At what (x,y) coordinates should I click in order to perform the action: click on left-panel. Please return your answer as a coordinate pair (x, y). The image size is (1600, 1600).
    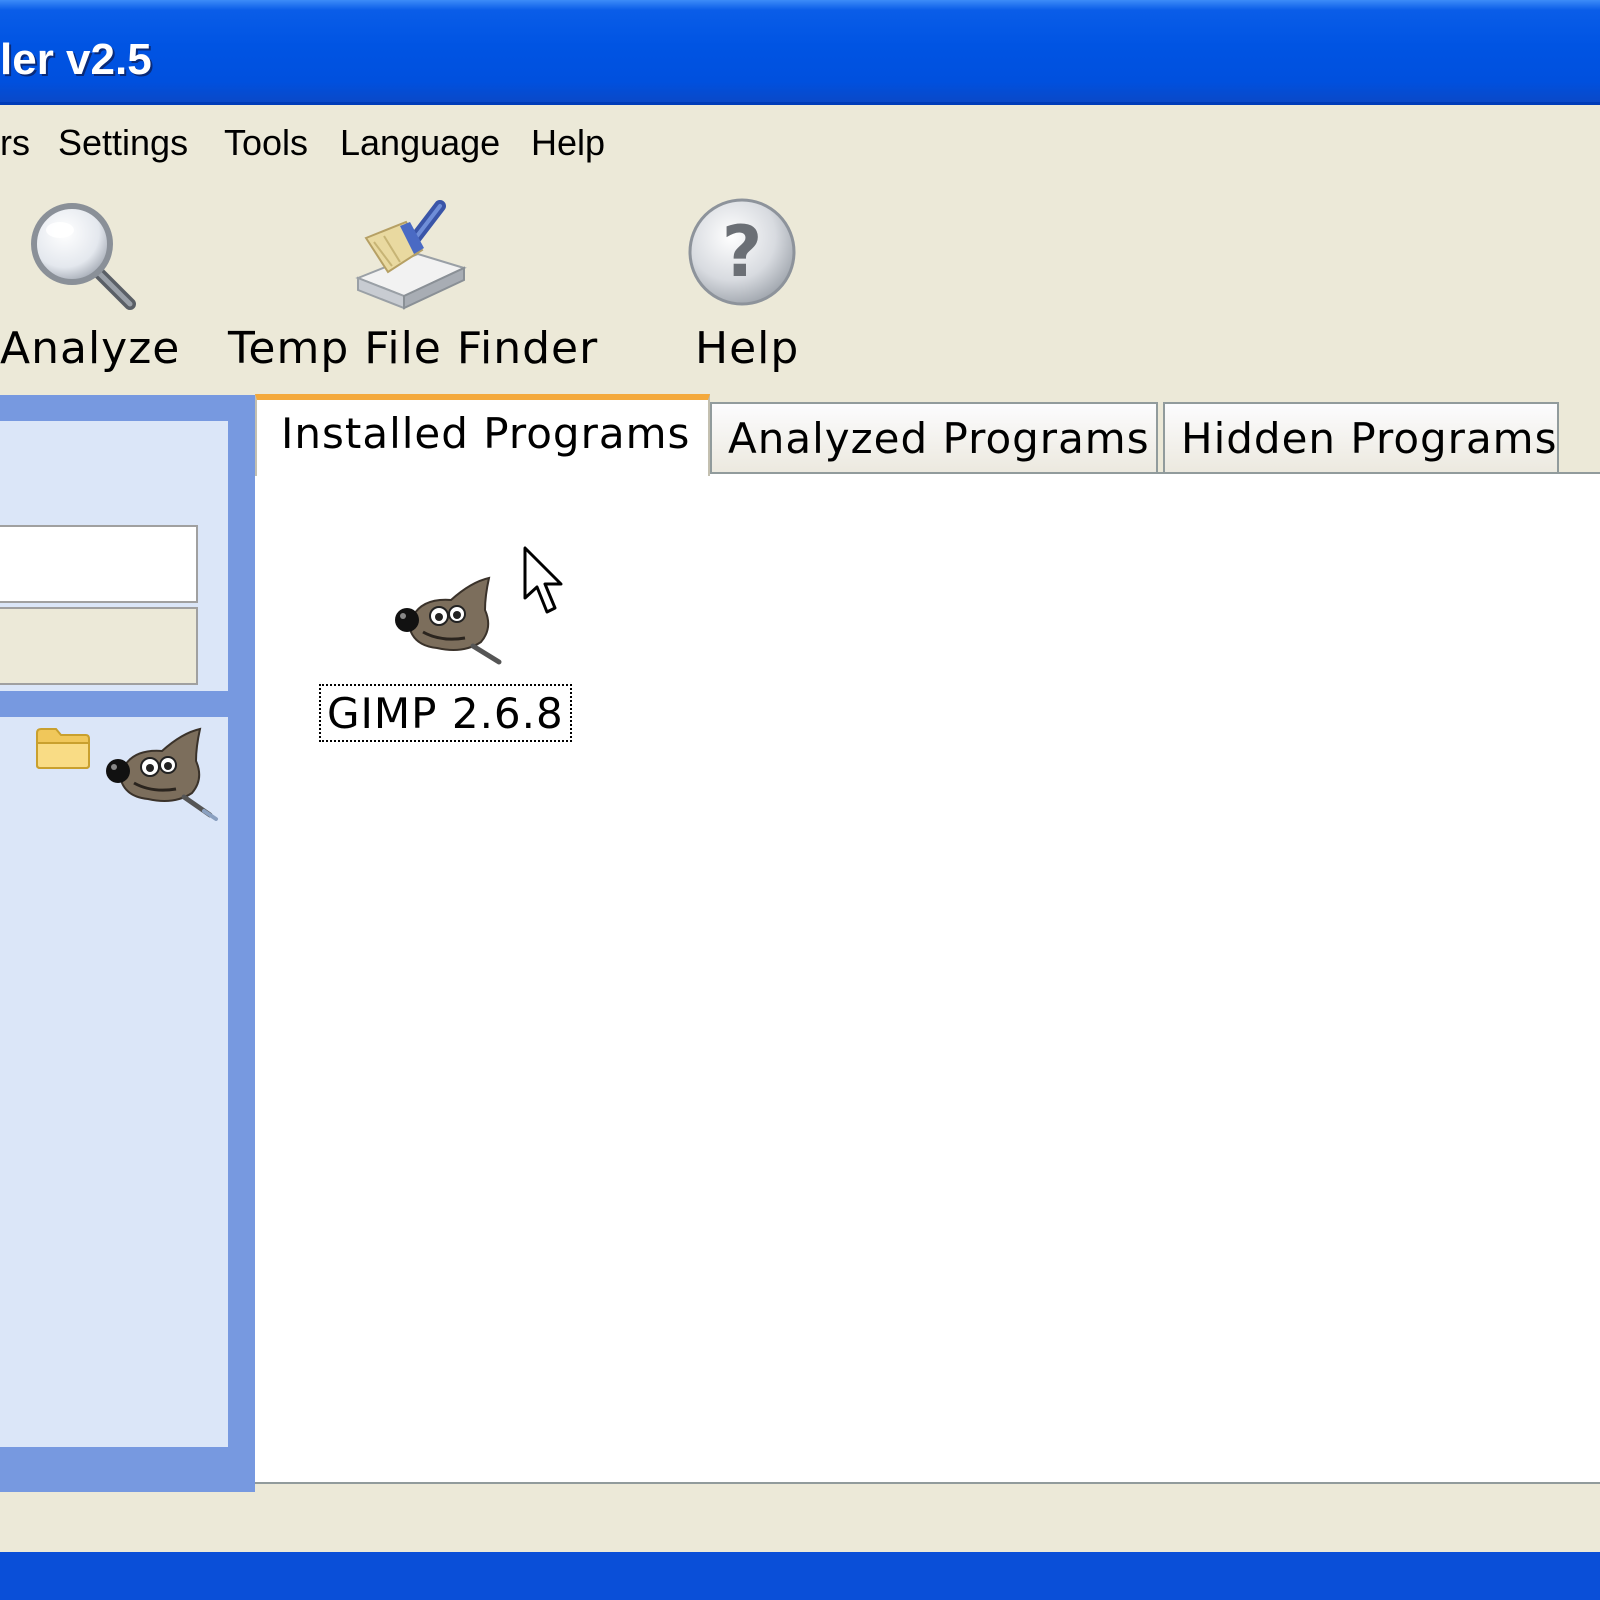
    Looking at the image, I should click on (127, 943).